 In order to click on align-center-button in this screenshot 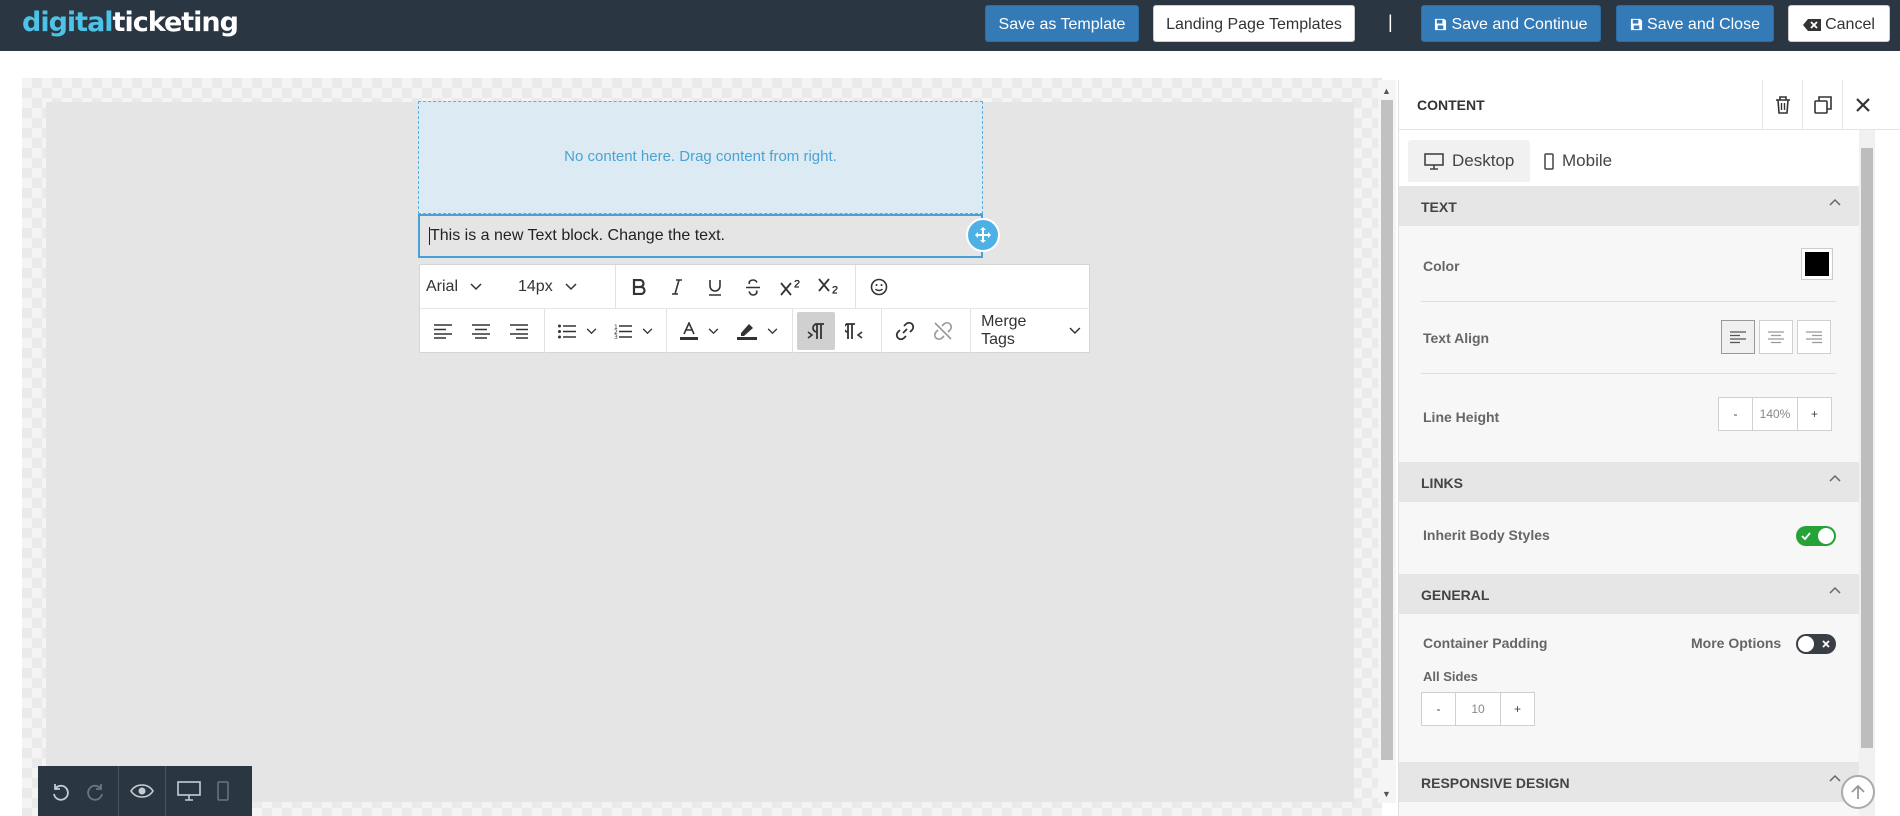, I will do `click(481, 331)`.